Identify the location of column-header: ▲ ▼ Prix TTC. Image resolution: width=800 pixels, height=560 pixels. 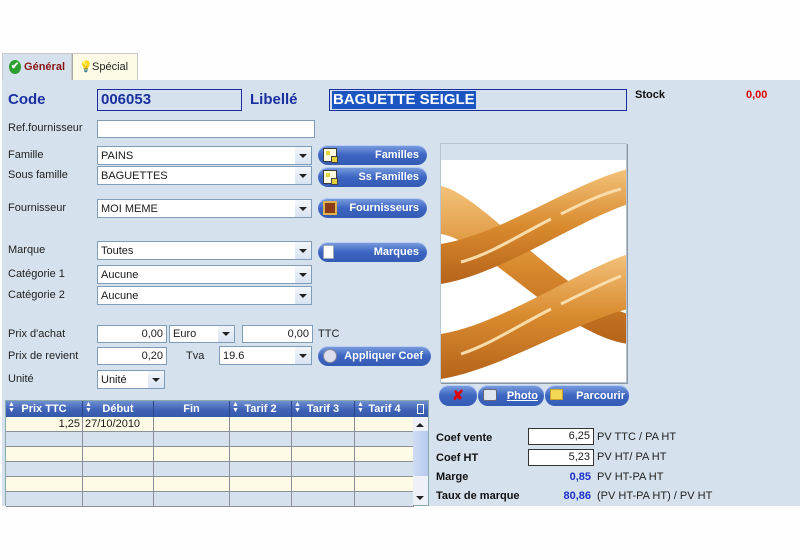
(44, 409).